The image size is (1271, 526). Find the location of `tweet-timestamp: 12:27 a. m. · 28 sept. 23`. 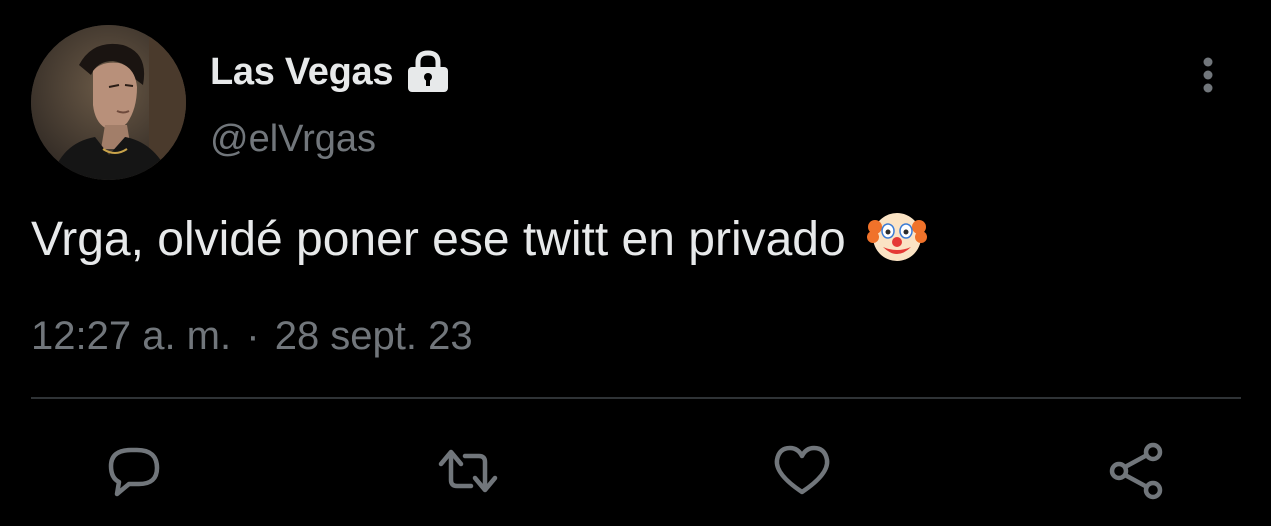

tweet-timestamp: 12:27 a. m. · 28 sept. 23 is located at coordinates (252, 336).